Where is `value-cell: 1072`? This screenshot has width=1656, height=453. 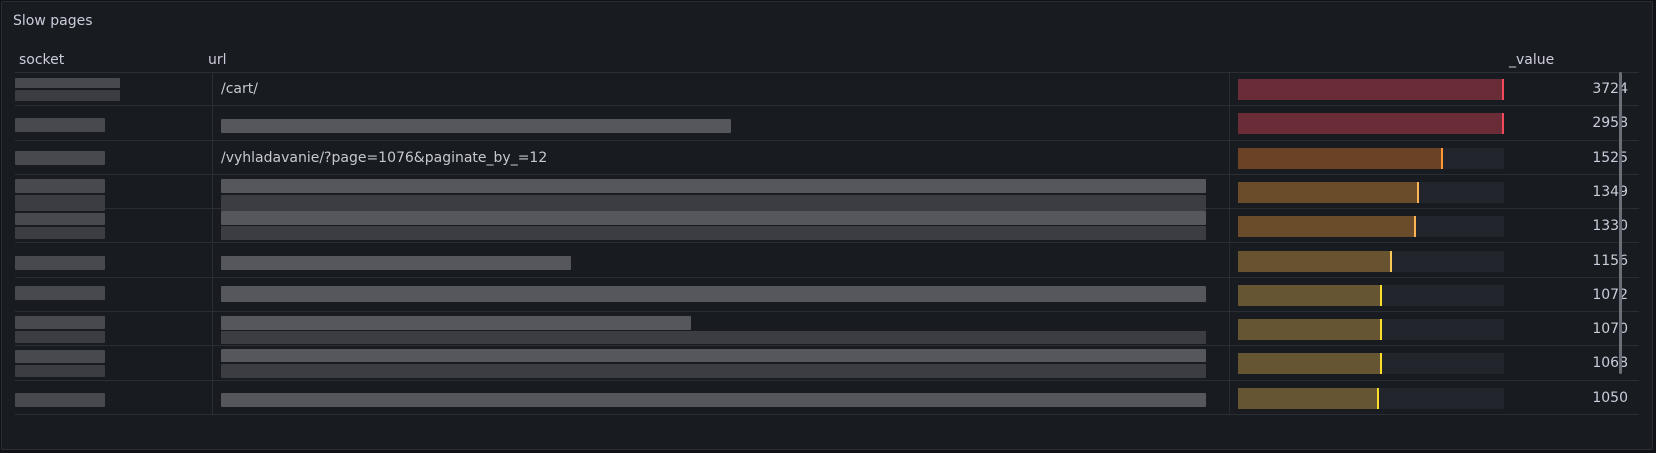
value-cell: 1072 is located at coordinates (1434, 294).